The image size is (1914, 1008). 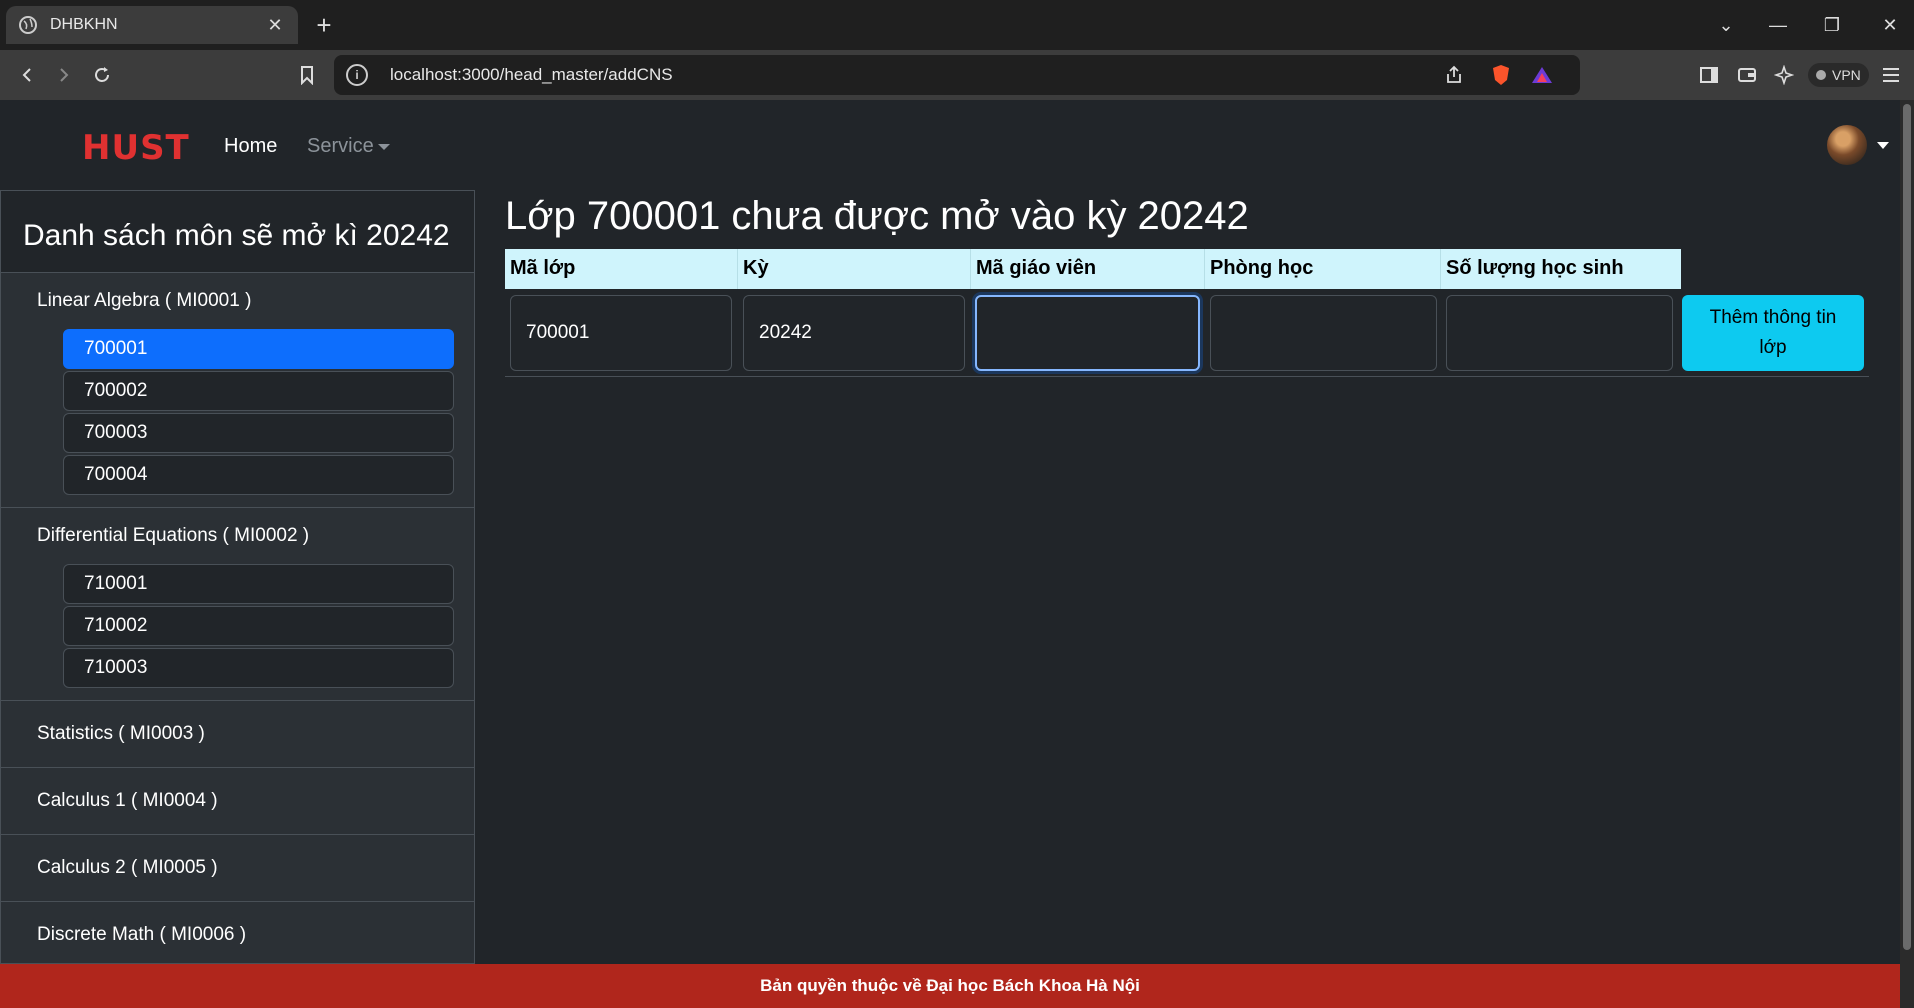 I want to click on column-header: Phòng học, so click(x=1323, y=269).